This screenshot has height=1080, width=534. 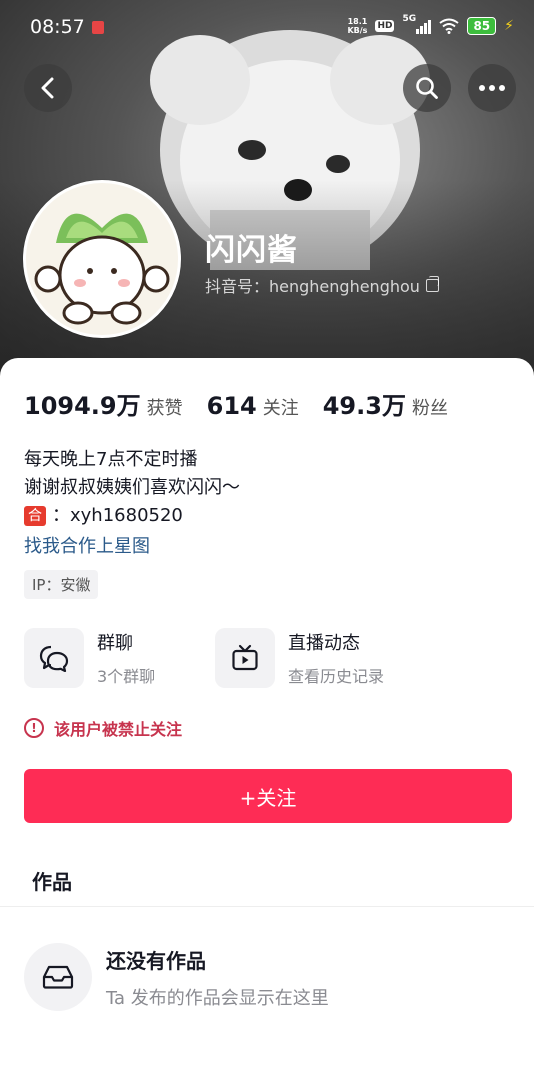 I want to click on more-horizontal-icon, so click(x=492, y=88).